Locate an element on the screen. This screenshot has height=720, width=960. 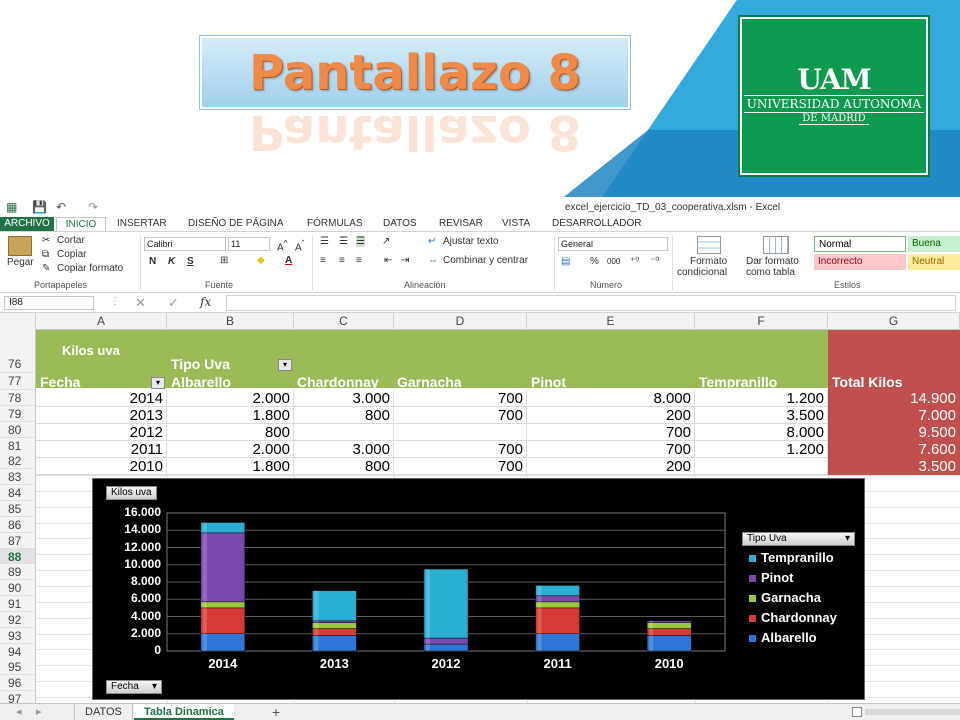
row-header: 94 is located at coordinates (18, 651).